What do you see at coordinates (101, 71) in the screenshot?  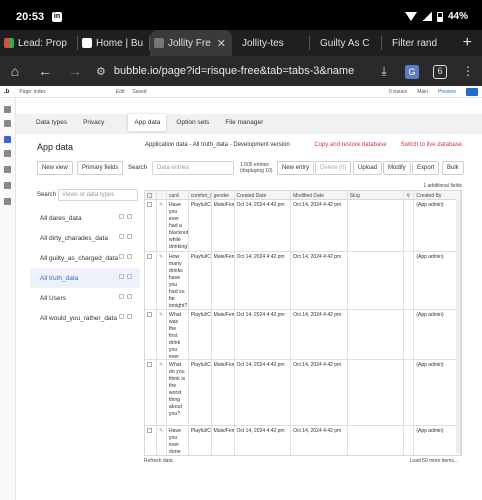 I see `site-info-icon: ⚙` at bounding box center [101, 71].